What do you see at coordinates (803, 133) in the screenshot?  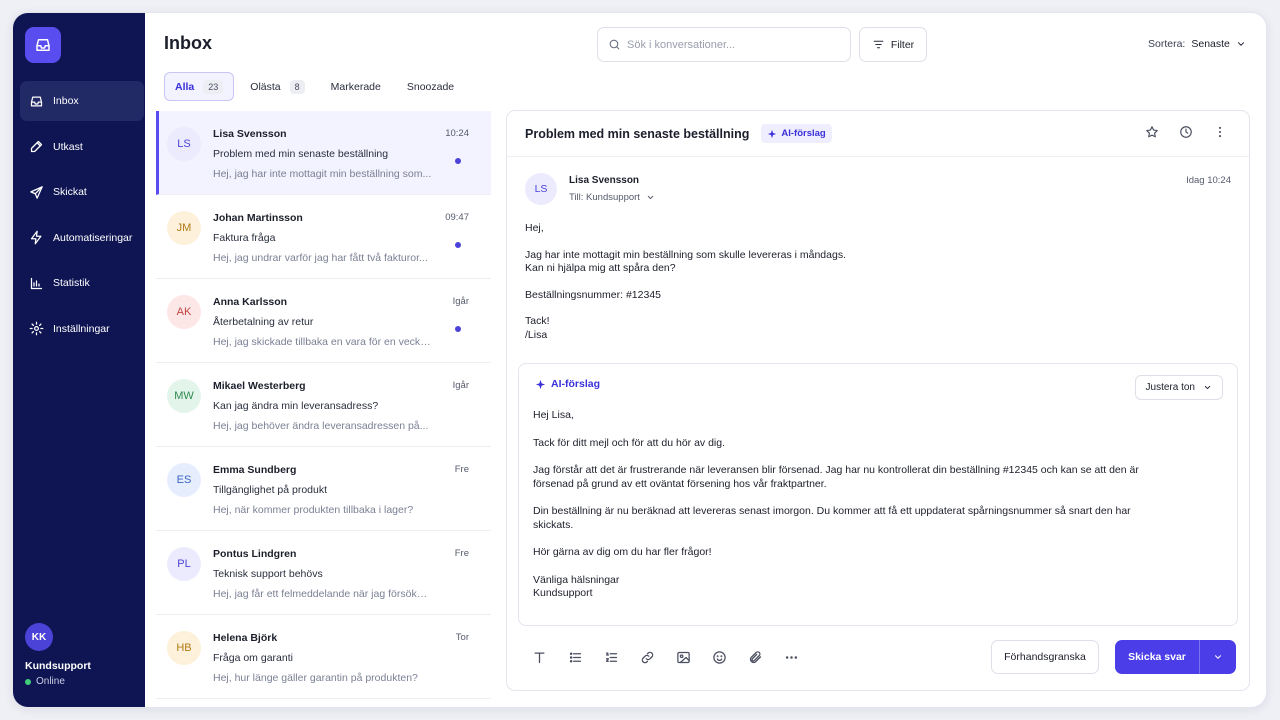 I see `ai-badge-label: AI-förslag` at bounding box center [803, 133].